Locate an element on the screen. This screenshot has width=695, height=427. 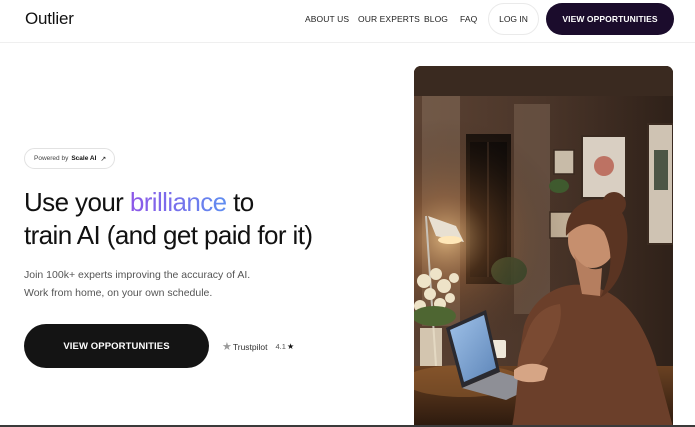
headline-accent: brilliance is located at coordinates (178, 202).